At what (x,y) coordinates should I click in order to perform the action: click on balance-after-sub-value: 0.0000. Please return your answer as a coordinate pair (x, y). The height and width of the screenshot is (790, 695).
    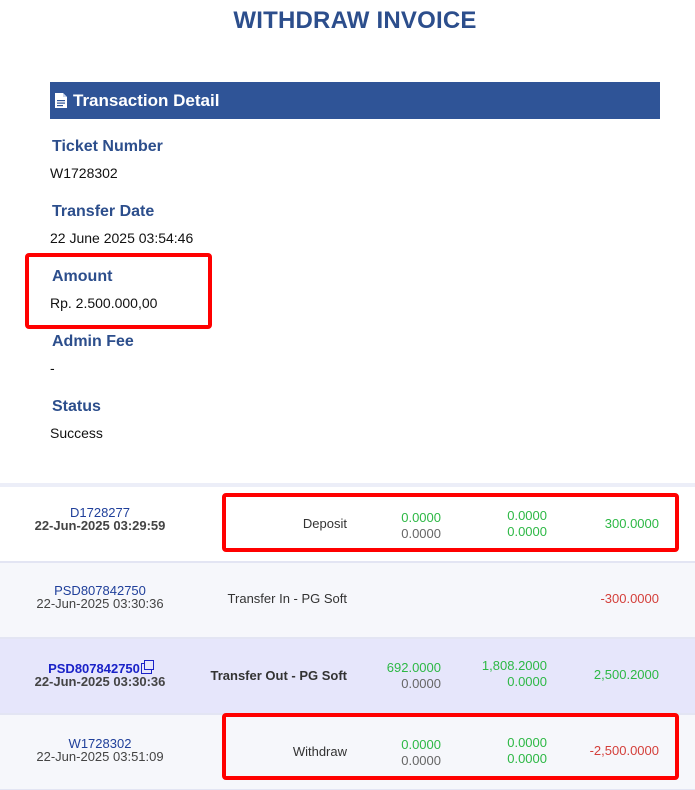
    Looking at the image, I should click on (527, 681).